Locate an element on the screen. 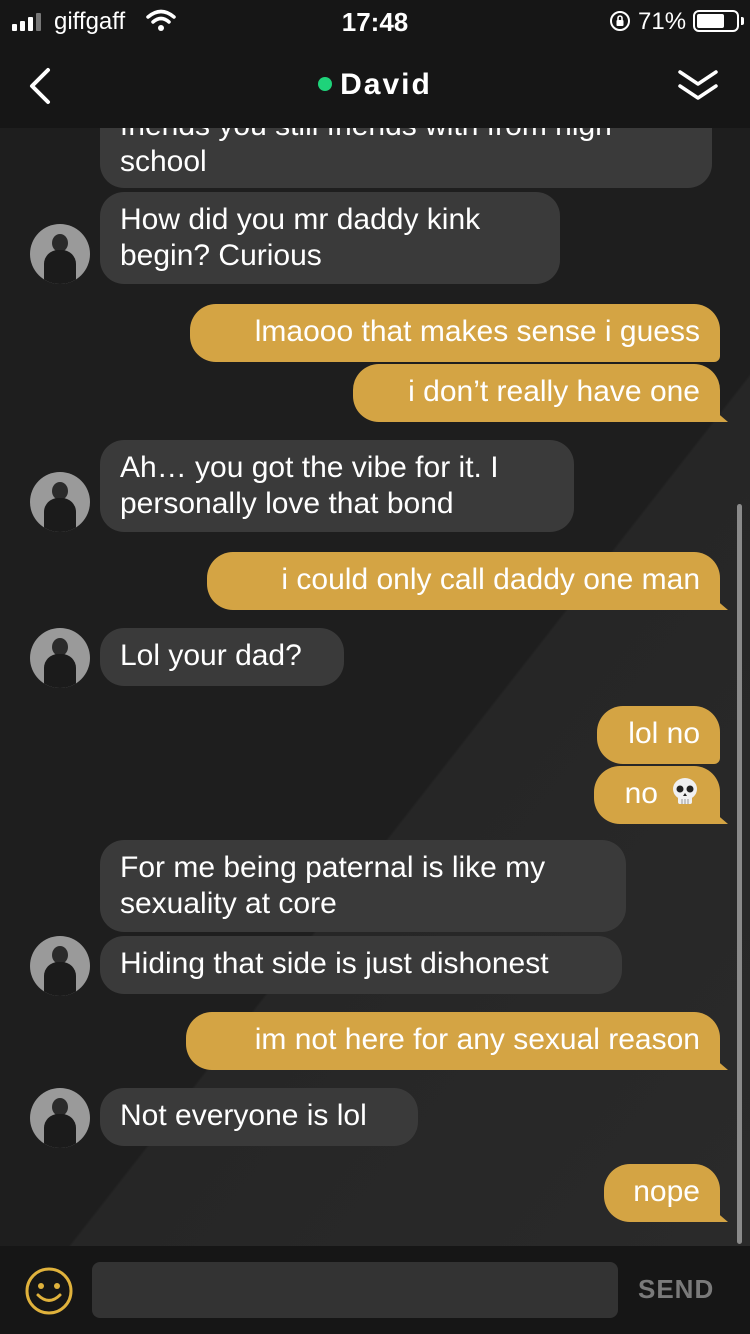 This screenshot has width=750, height=1334. message-text: lmaooo that makes sense i guess is located at coordinates (477, 331).